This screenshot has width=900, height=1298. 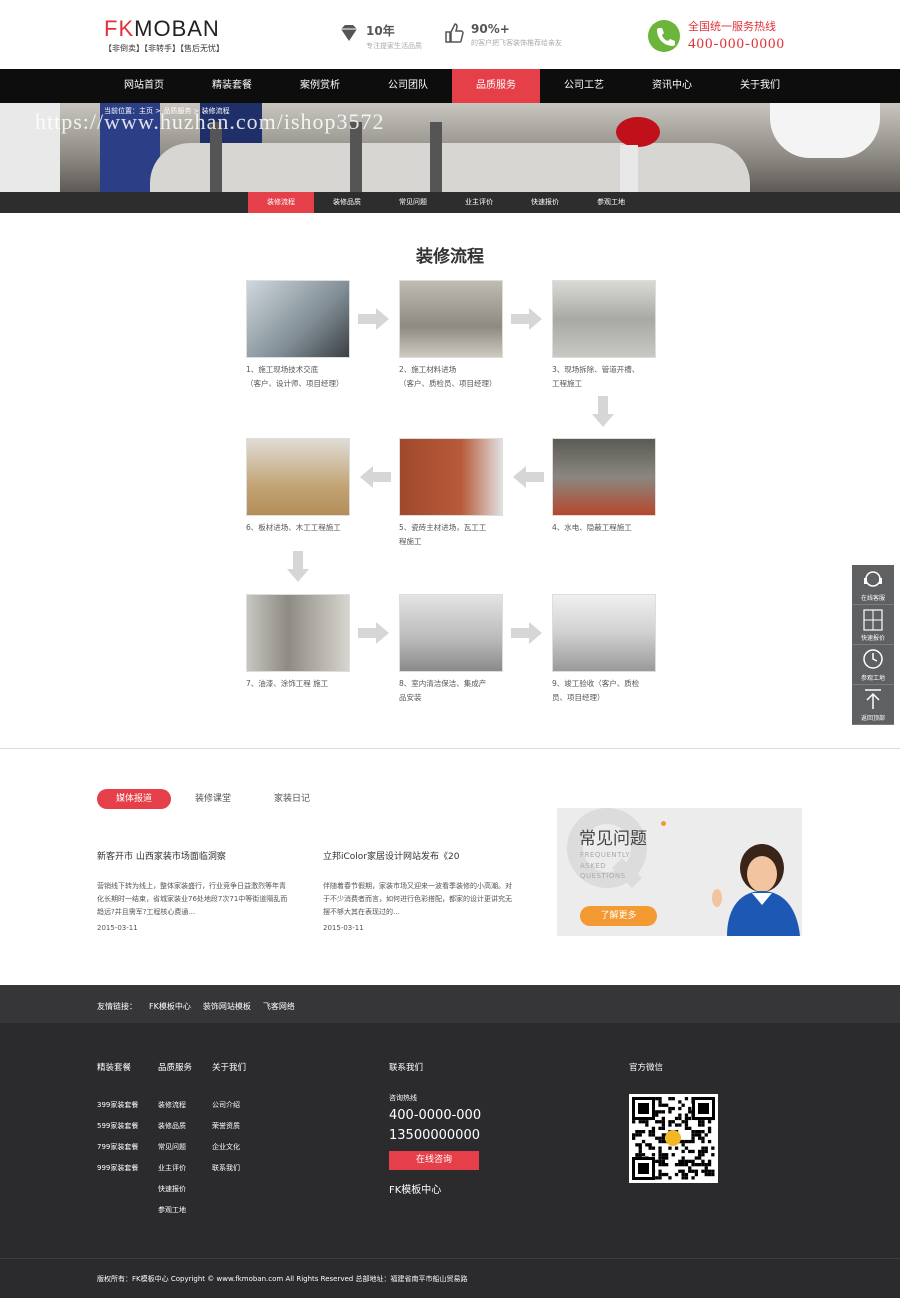 What do you see at coordinates (496, 86) in the screenshot?
I see `nav-item: 品质服务` at bounding box center [496, 86].